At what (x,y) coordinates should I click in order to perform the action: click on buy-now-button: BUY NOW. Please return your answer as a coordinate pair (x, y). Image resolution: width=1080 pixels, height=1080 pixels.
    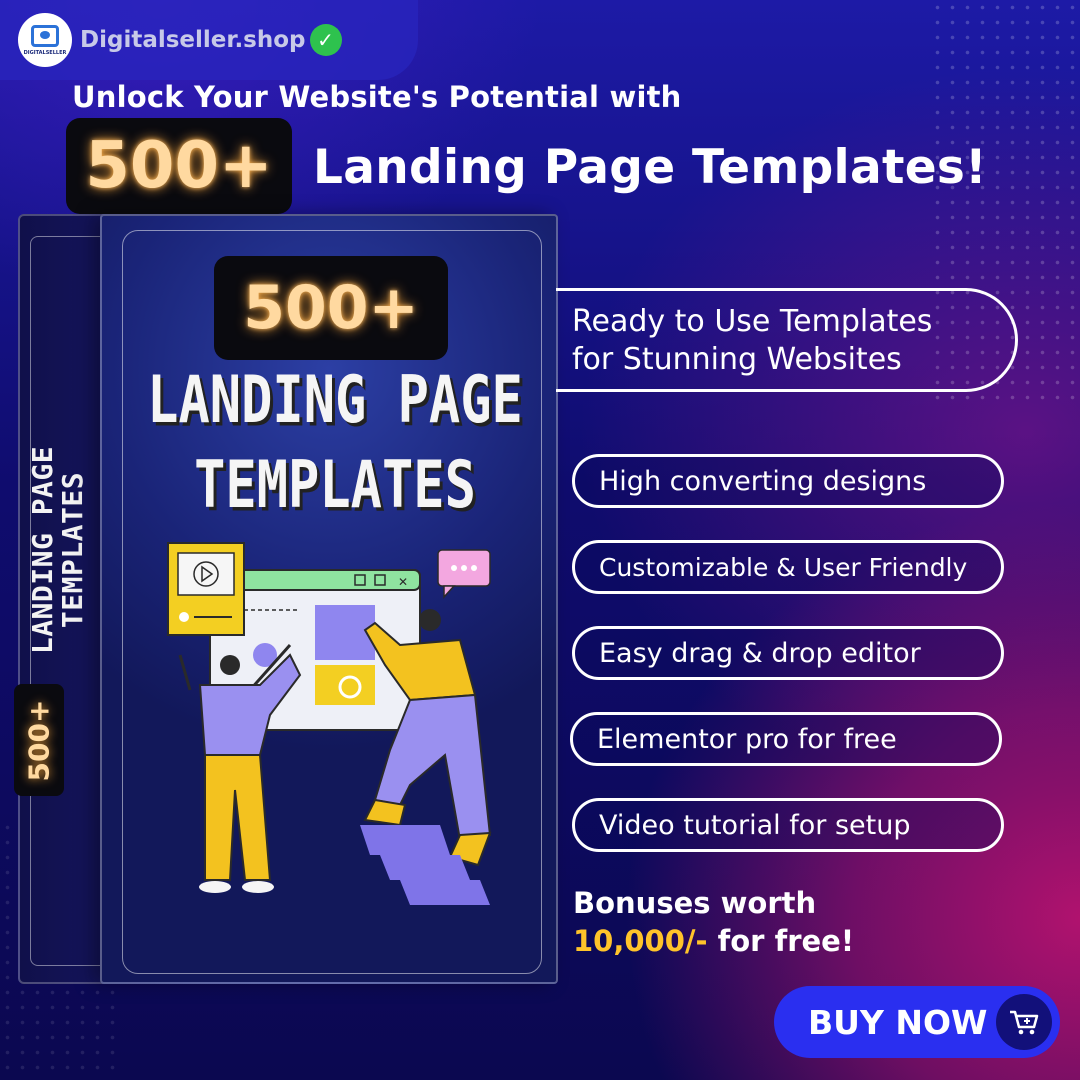
    Looking at the image, I should click on (917, 1022).